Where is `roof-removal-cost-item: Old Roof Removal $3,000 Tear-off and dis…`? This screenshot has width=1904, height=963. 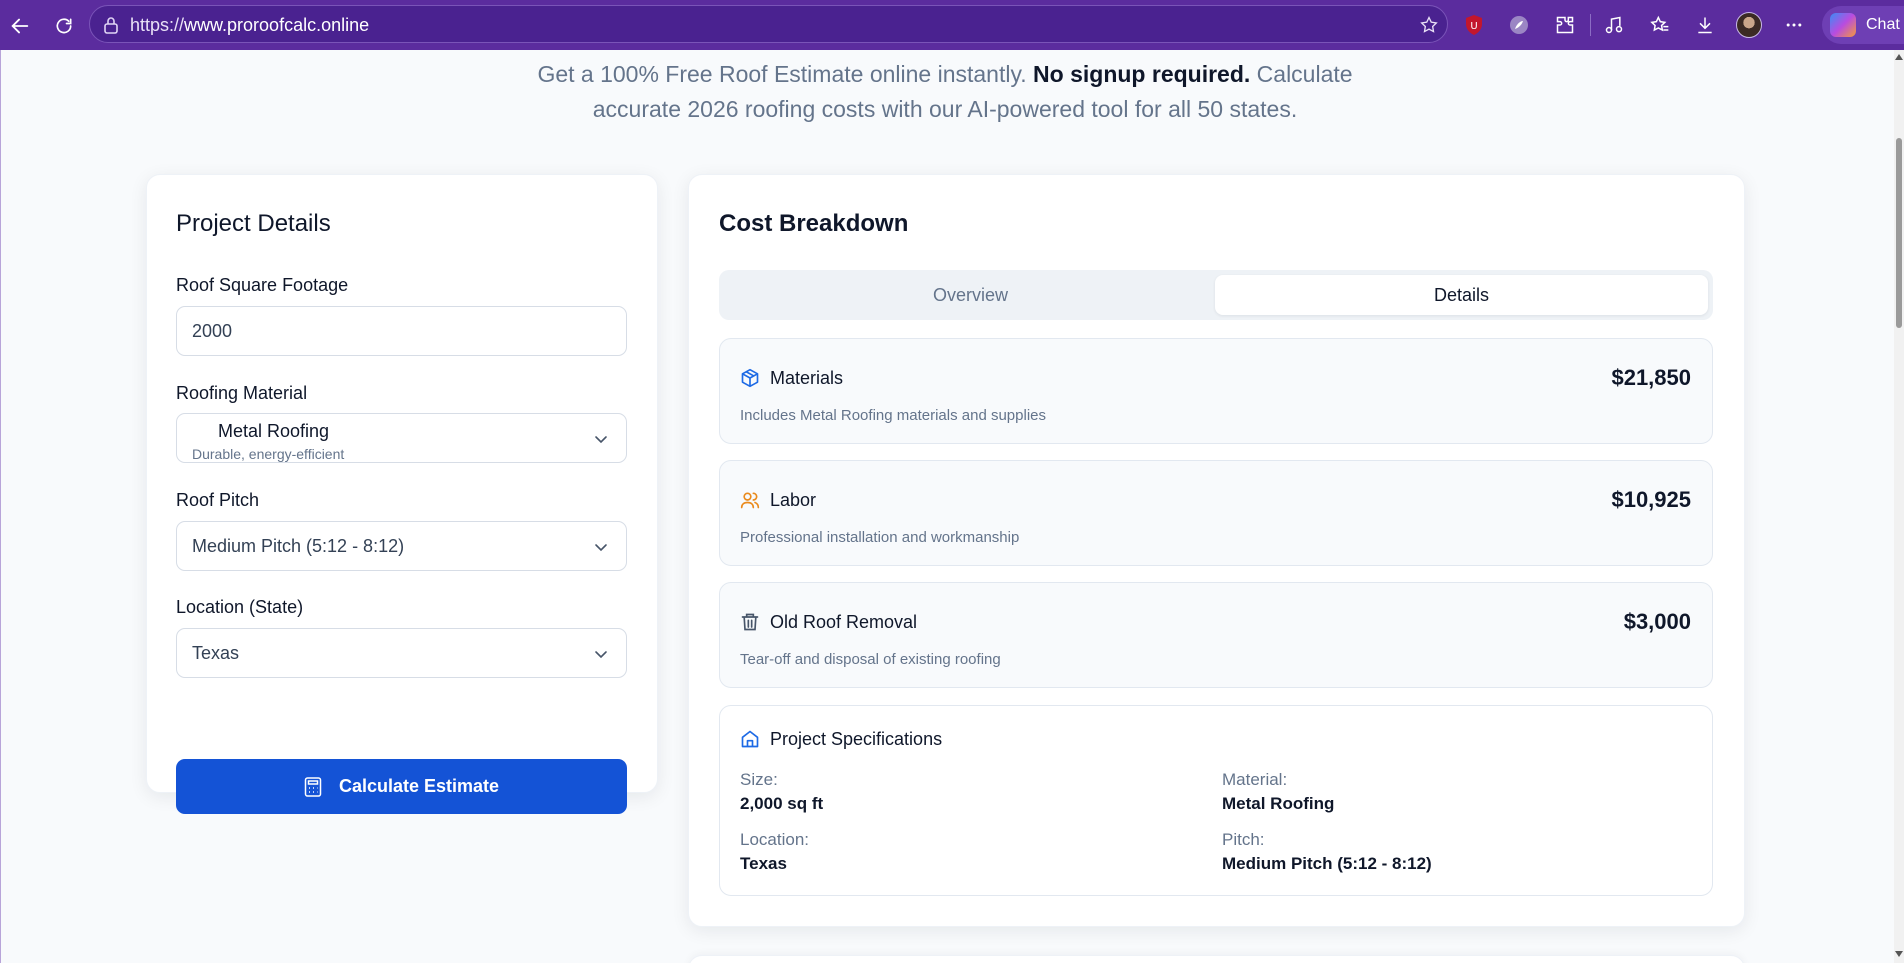 roof-removal-cost-item: Old Roof Removal $3,000 Tear-off and dis… is located at coordinates (1216, 635).